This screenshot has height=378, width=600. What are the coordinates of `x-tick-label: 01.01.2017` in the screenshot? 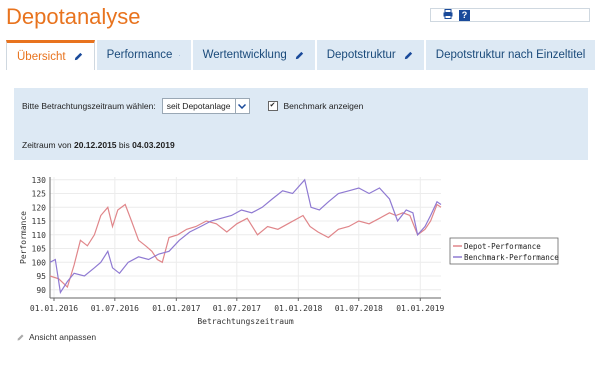 It's located at (176, 308).